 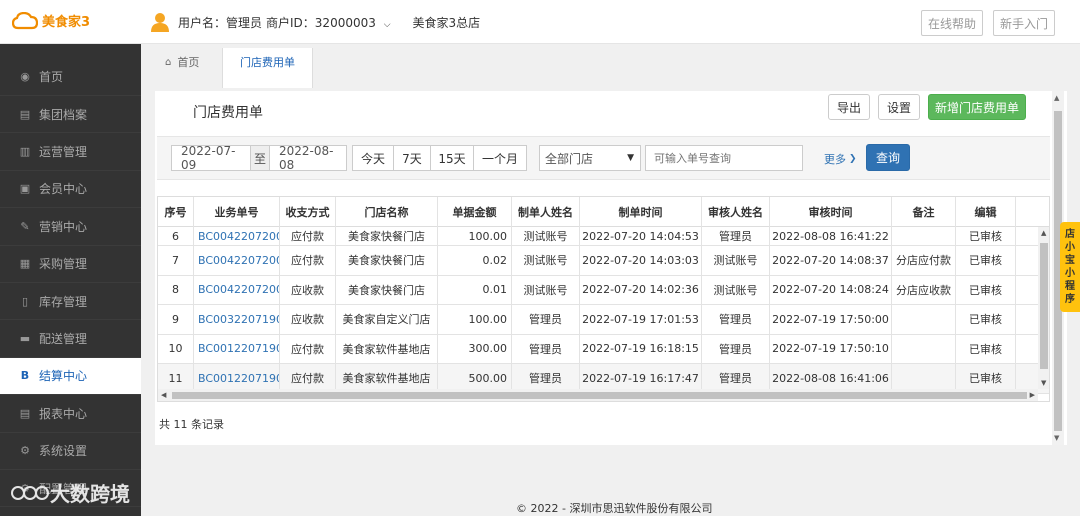 I want to click on tab-home: ⌂ 首页, so click(x=182, y=62).